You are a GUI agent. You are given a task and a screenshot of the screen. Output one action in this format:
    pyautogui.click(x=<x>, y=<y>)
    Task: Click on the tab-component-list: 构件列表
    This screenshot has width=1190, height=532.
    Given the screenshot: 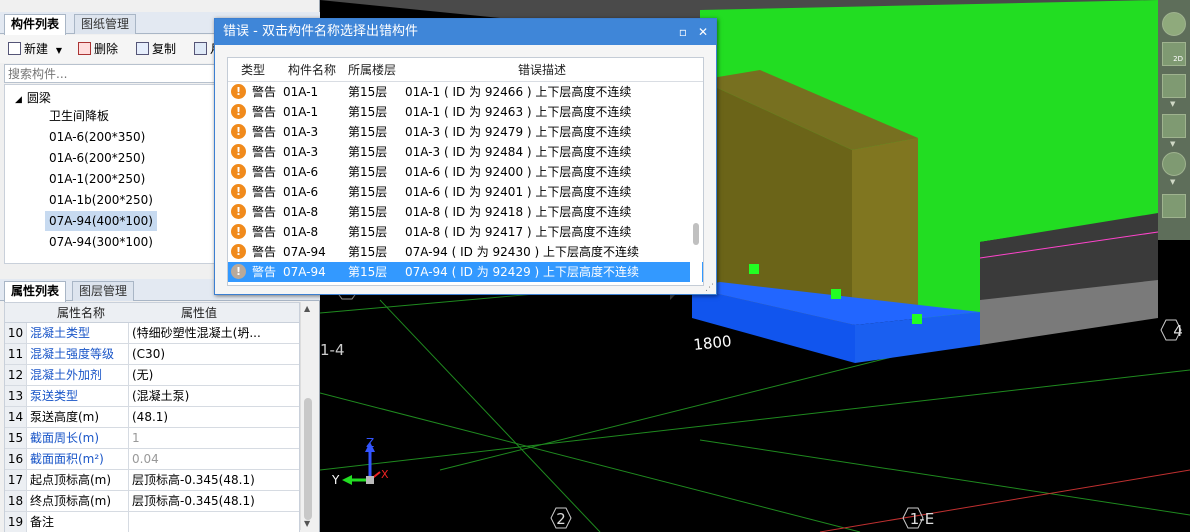 What is the action you would take?
    pyautogui.click(x=35, y=24)
    